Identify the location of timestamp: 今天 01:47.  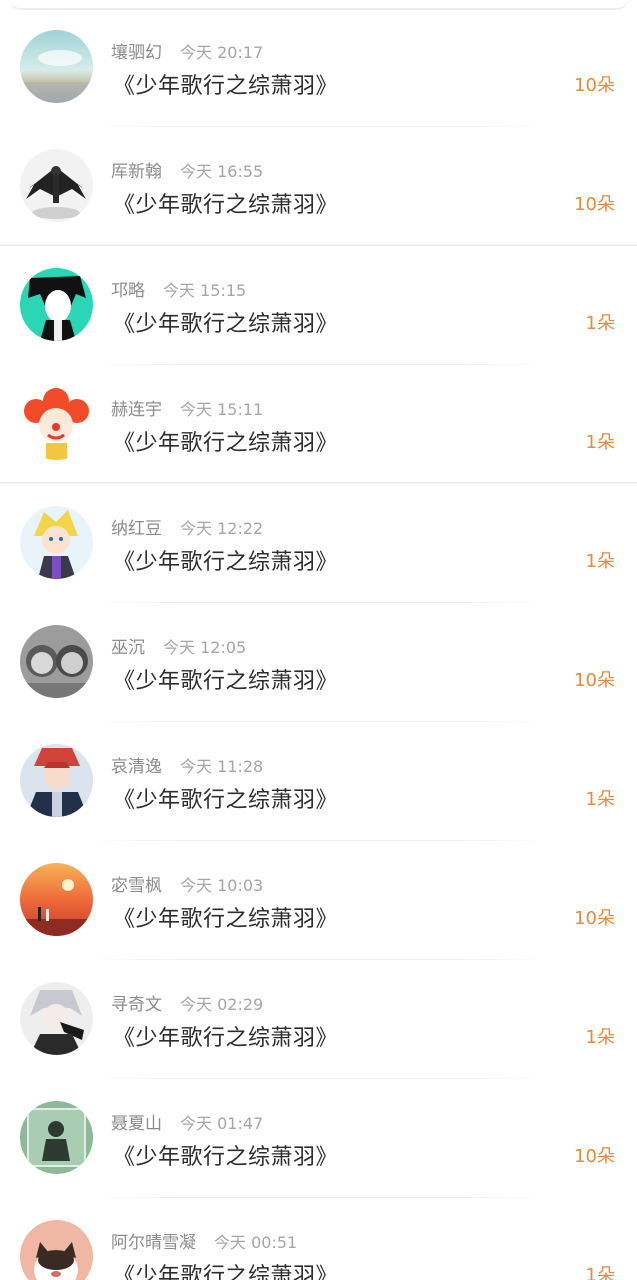
(222, 1123).